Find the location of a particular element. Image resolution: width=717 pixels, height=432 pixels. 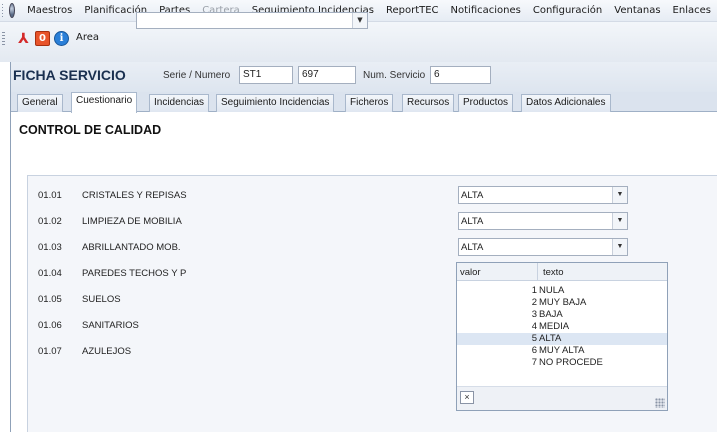

option-texto: NO PROCEDE is located at coordinates (571, 362).